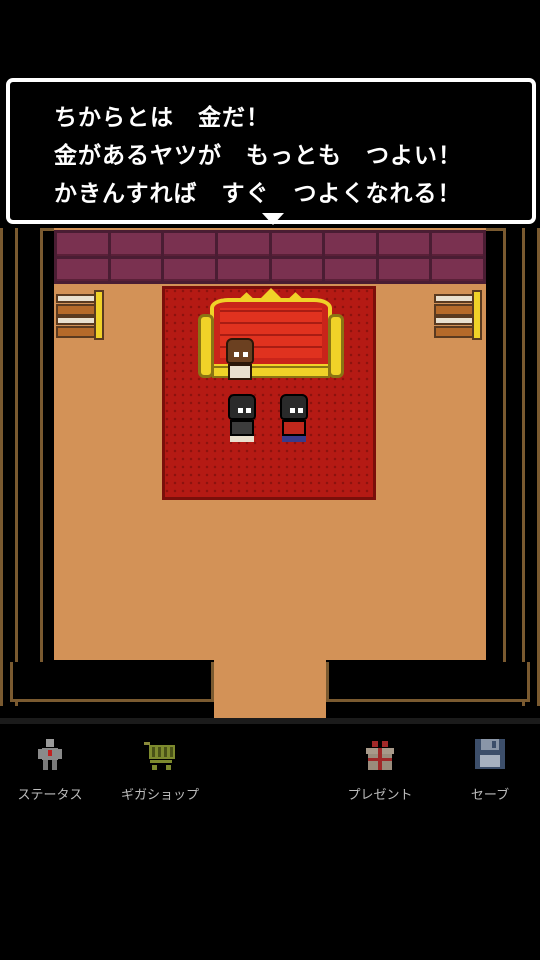 The height and width of the screenshot is (960, 540). What do you see at coordinates (380, 755) in the screenshot?
I see `gift-box-icon` at bounding box center [380, 755].